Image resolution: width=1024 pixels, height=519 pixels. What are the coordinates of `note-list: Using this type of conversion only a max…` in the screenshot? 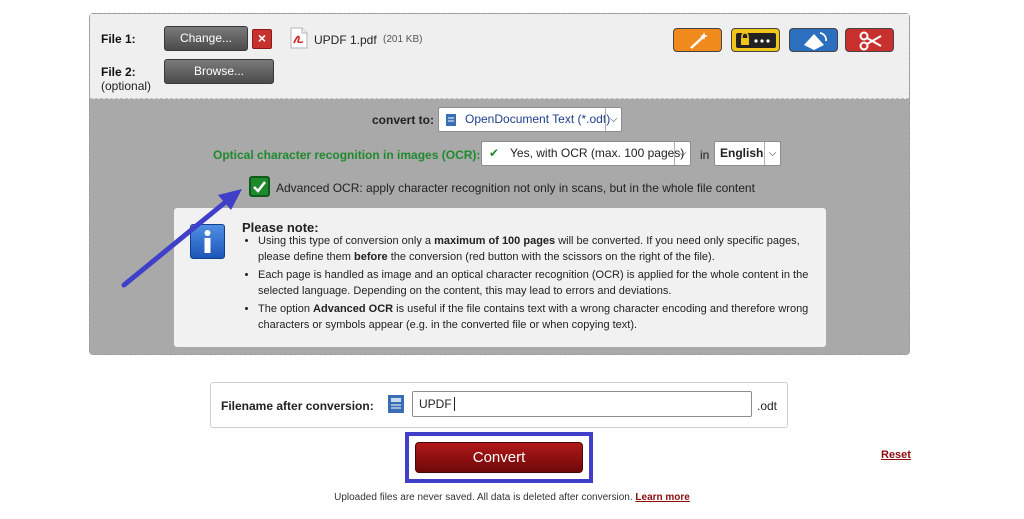 It's located at (528, 285).